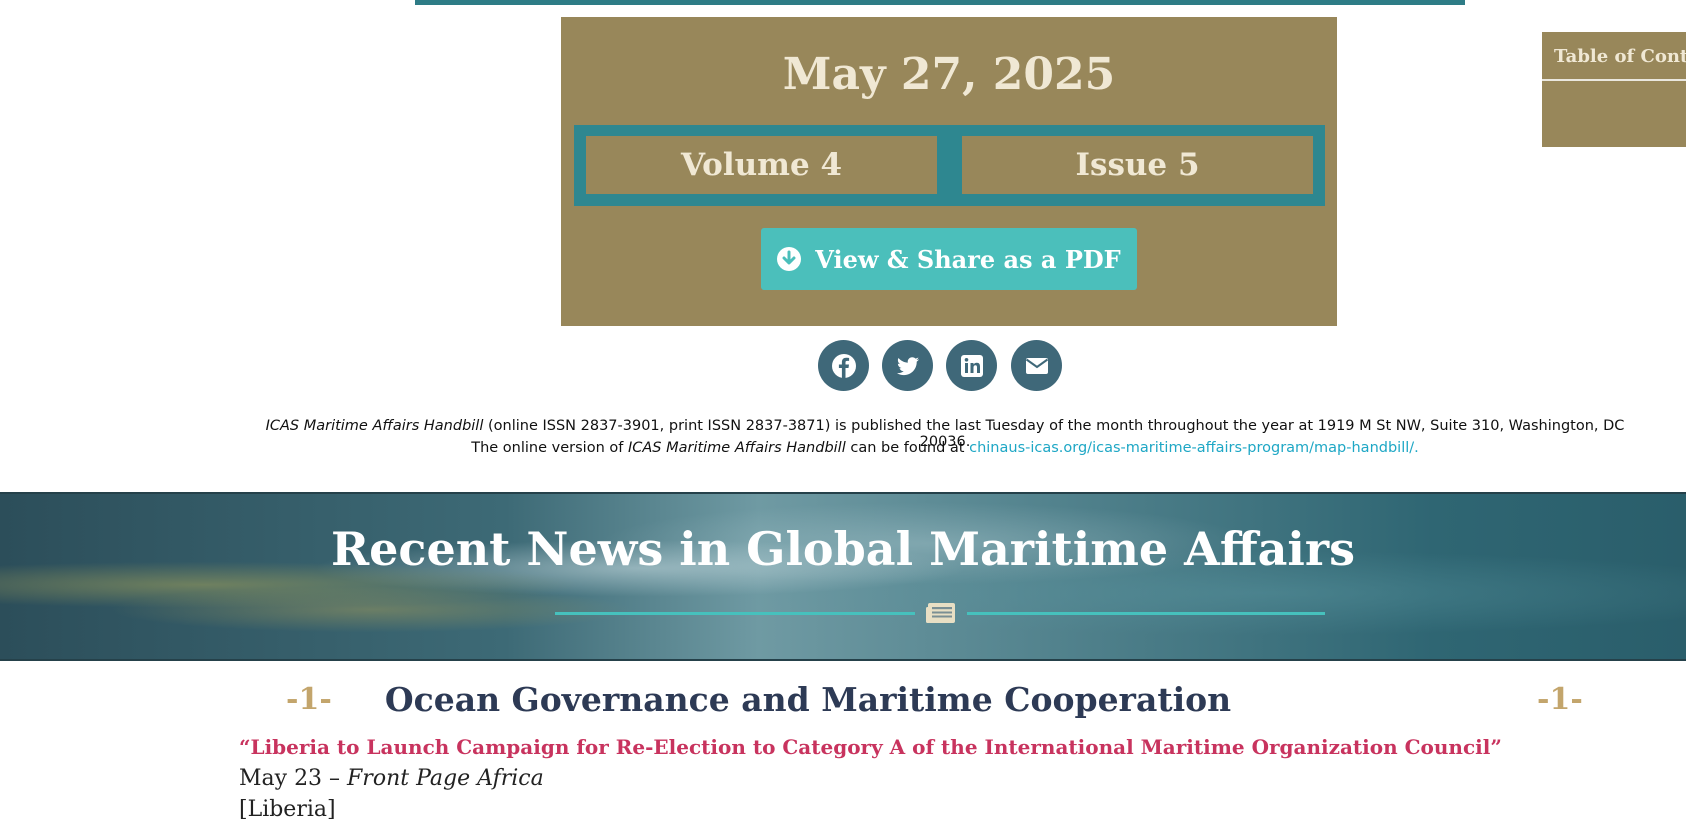 The width and height of the screenshot is (1686, 826). I want to click on twitter-icon, so click(907, 365).